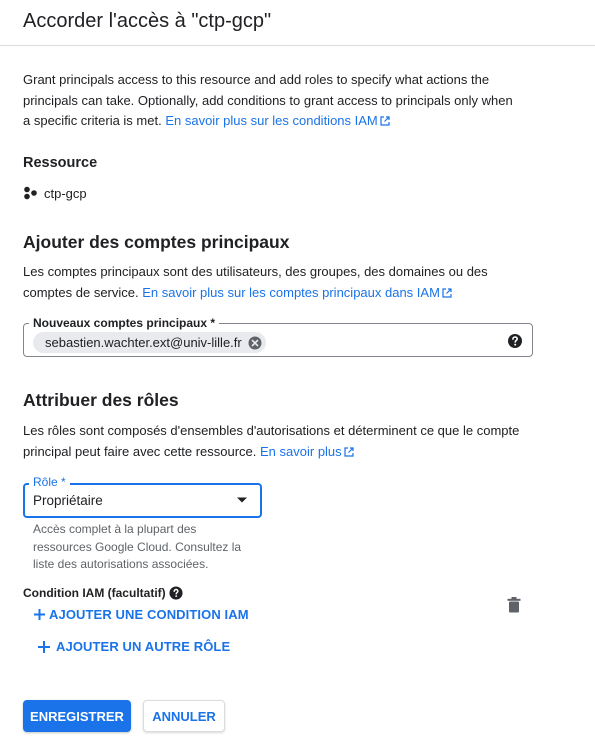 Image resolution: width=595 pixels, height=756 pixels. What do you see at coordinates (68, 500) in the screenshot?
I see `role-select-value: Propriétaire` at bounding box center [68, 500].